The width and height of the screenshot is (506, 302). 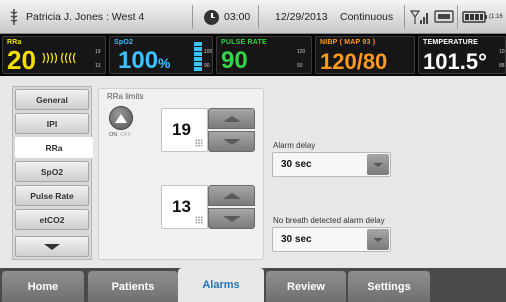 I want to click on nibp-map: ( MAP 93 ), so click(x=357, y=42).